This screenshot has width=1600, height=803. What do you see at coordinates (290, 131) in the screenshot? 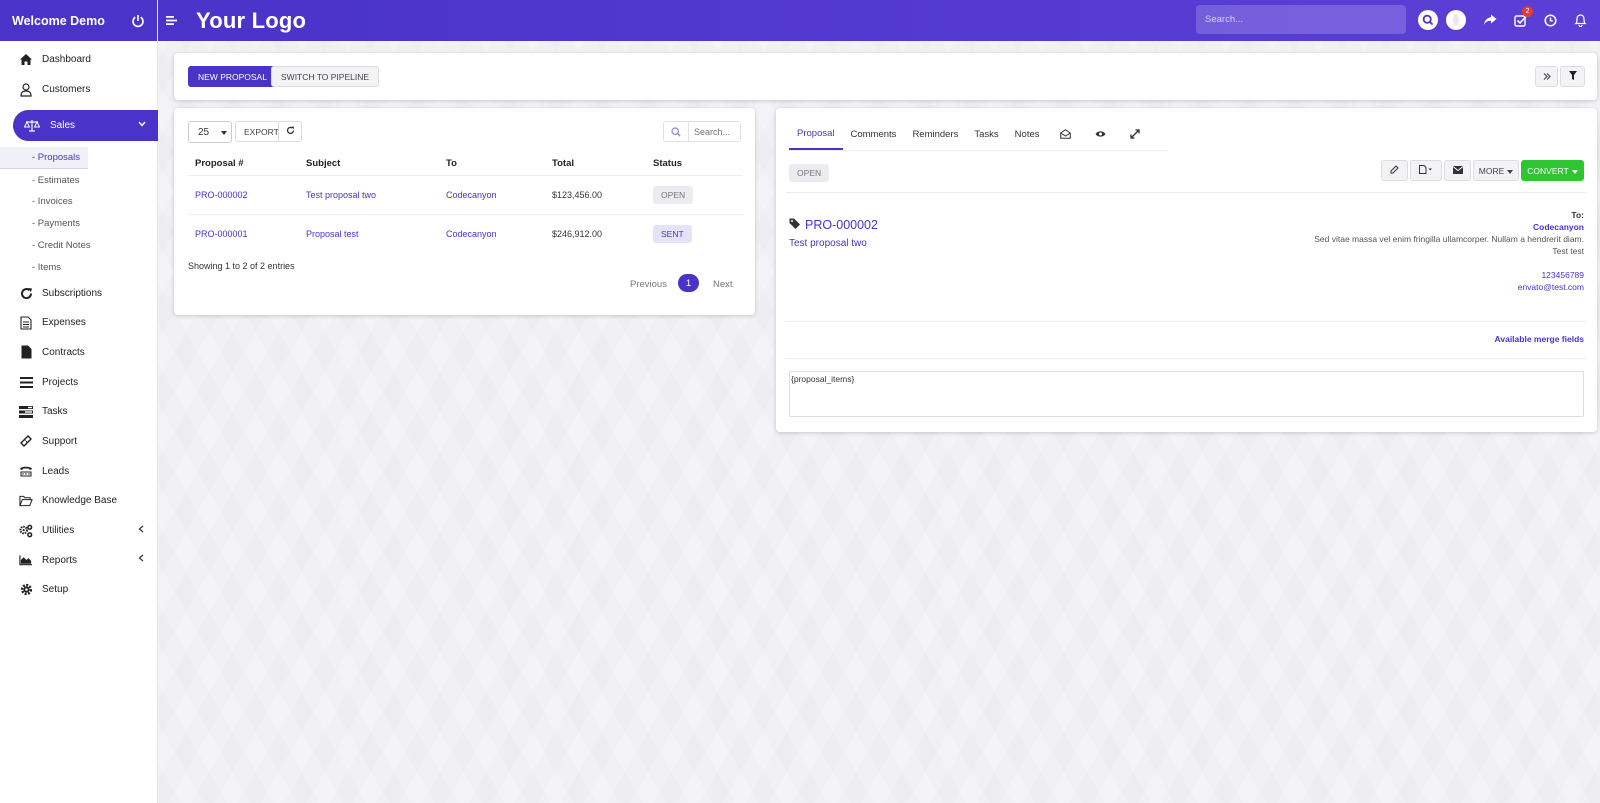
I see `reload-button` at bounding box center [290, 131].